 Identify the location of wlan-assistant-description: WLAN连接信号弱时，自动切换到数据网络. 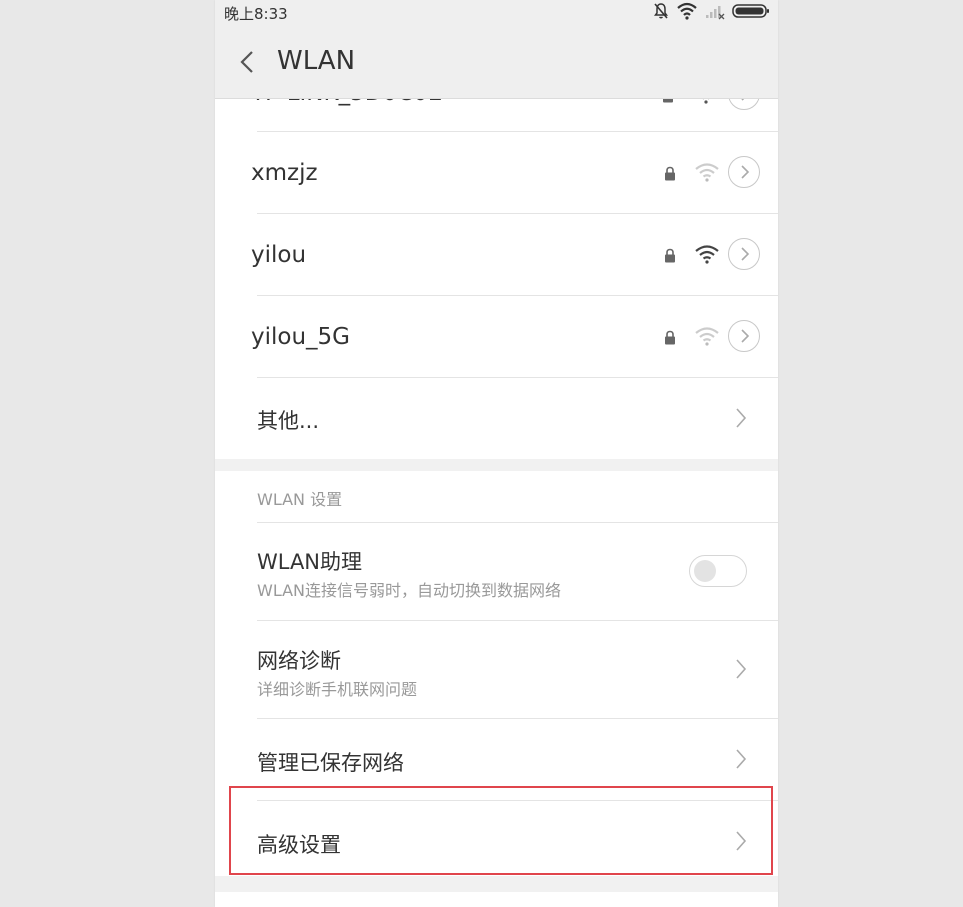
(409, 590).